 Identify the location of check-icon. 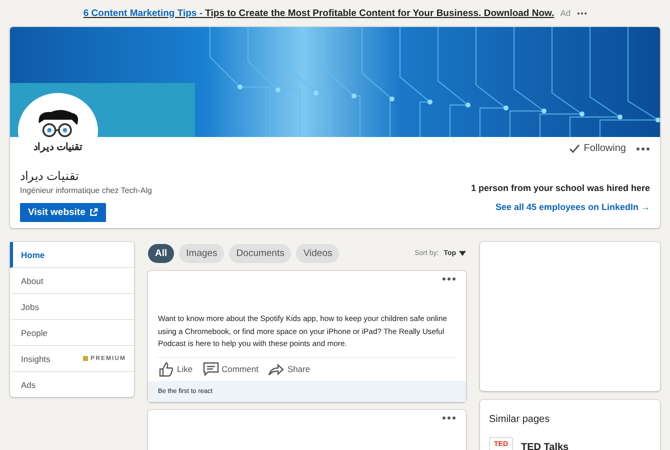
(574, 148).